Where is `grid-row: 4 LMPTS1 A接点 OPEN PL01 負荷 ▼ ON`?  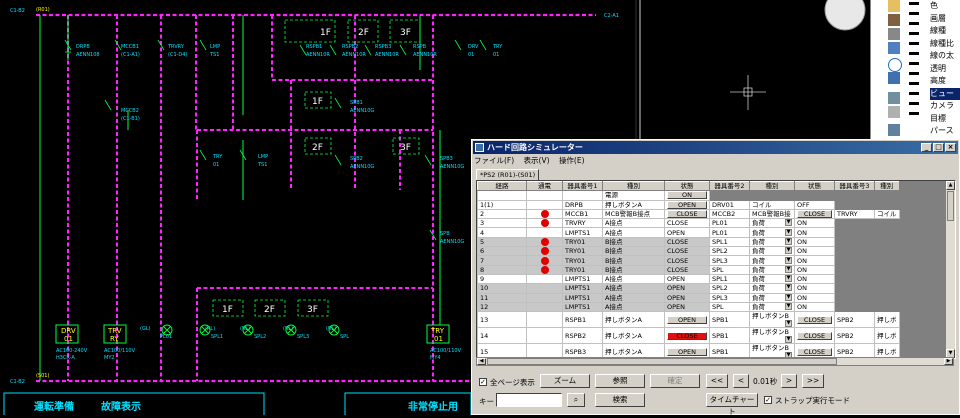
grid-row: 4 LMPTS1 A接点 OPEN PL01 負荷 ▼ ON is located at coordinates (688, 232).